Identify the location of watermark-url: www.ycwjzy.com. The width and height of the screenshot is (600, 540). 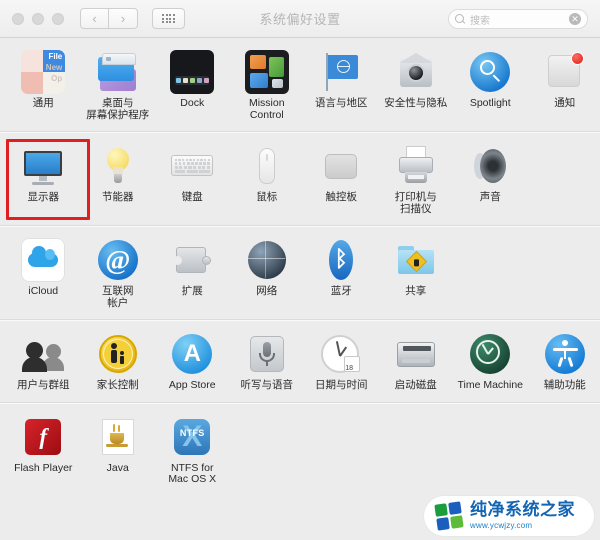
(501, 525).